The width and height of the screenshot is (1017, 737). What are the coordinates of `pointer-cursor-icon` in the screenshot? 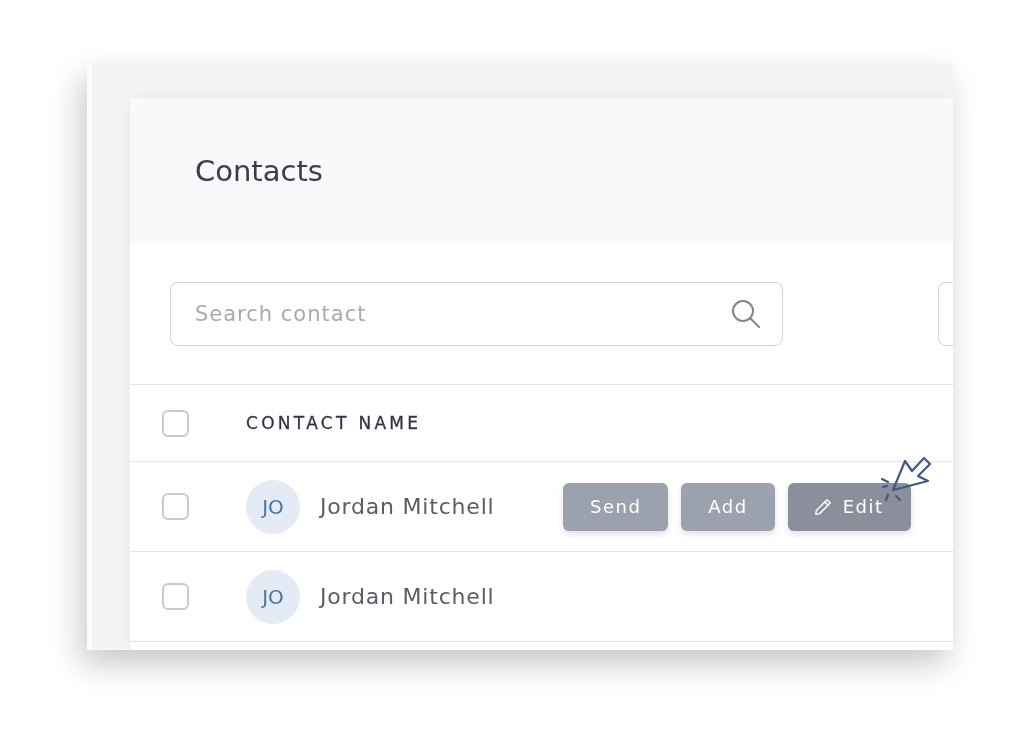 It's located at (905, 479).